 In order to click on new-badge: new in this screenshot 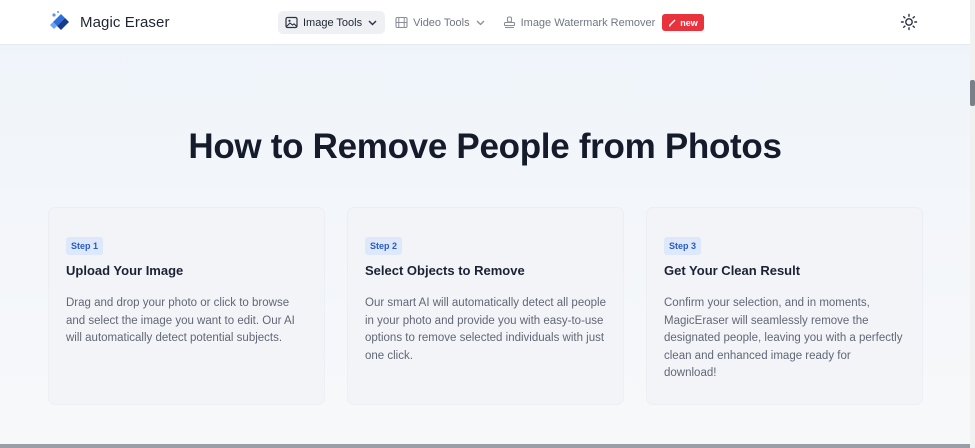, I will do `click(683, 22)`.